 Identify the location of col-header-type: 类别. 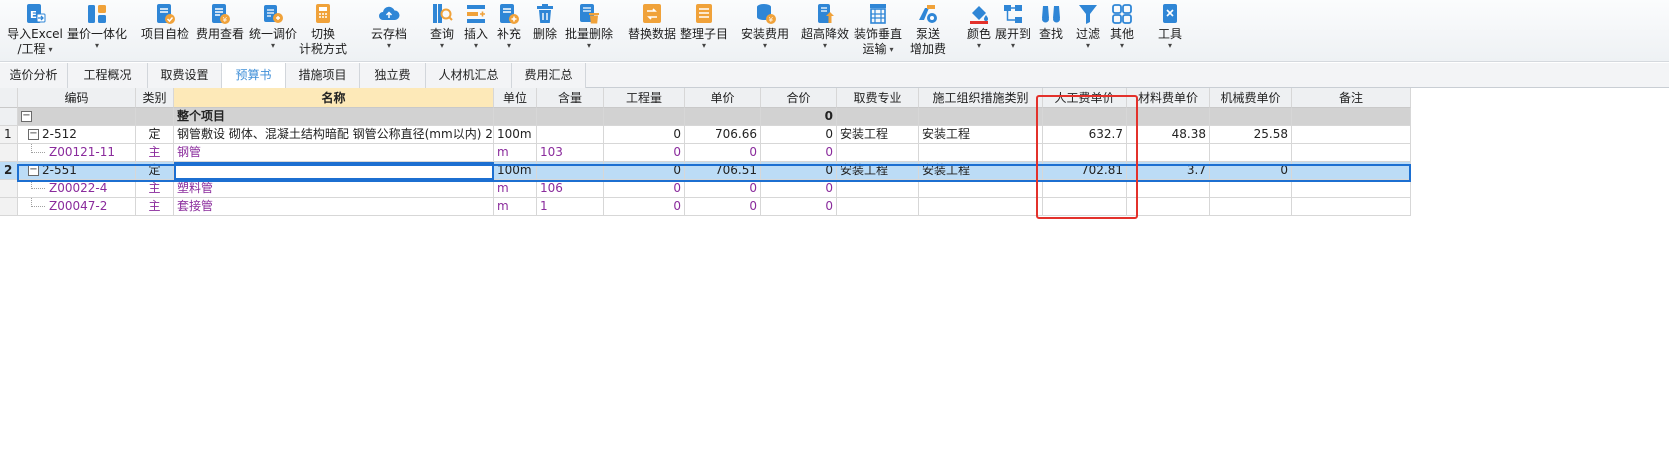
(155, 98).